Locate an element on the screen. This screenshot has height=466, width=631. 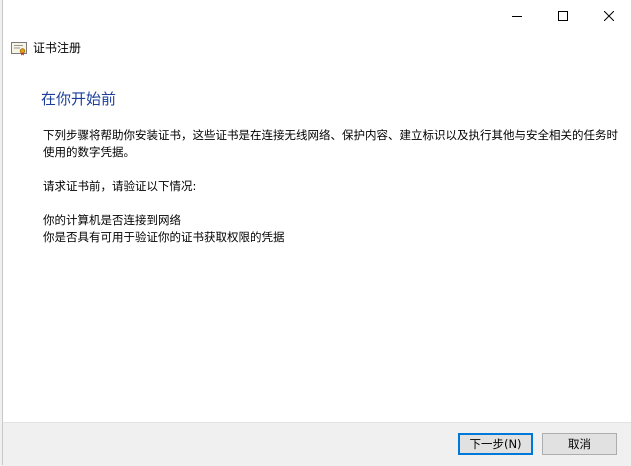
requirement-item: 你的计算机是否连接到网络 is located at coordinates (112, 220).